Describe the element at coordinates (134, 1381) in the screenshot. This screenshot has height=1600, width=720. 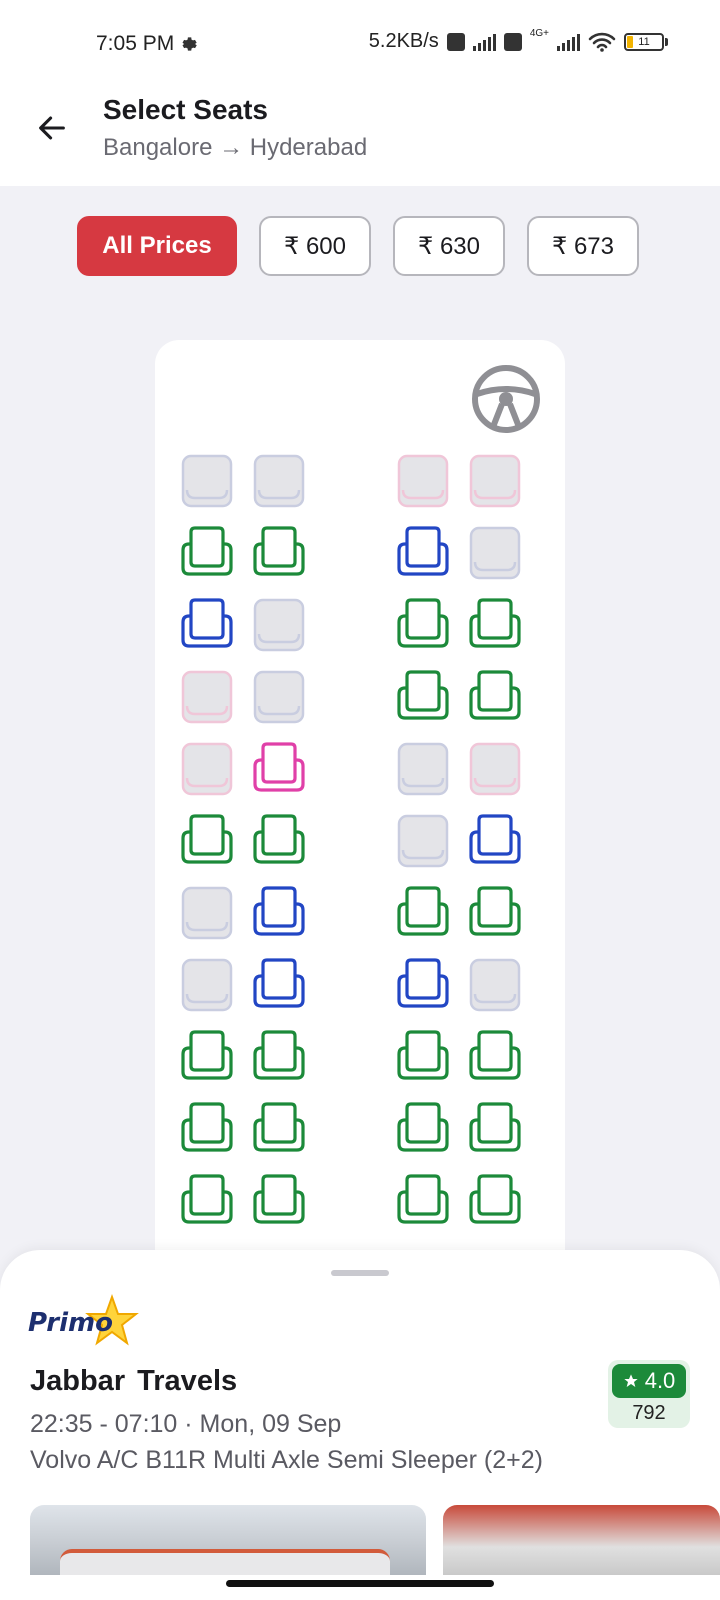
I see `operator-name: Jabbar Travels` at that location.